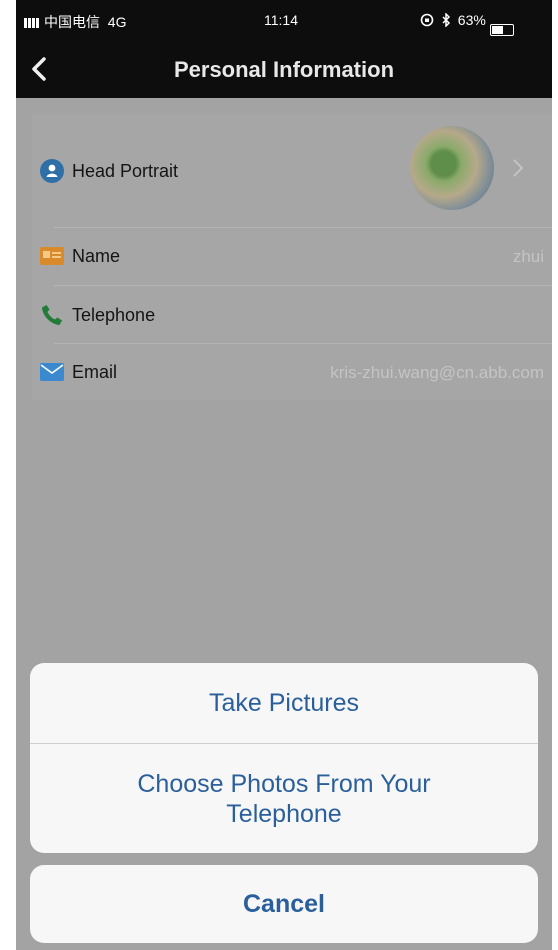  I want to click on orientation-lock-icon, so click(427, 20).